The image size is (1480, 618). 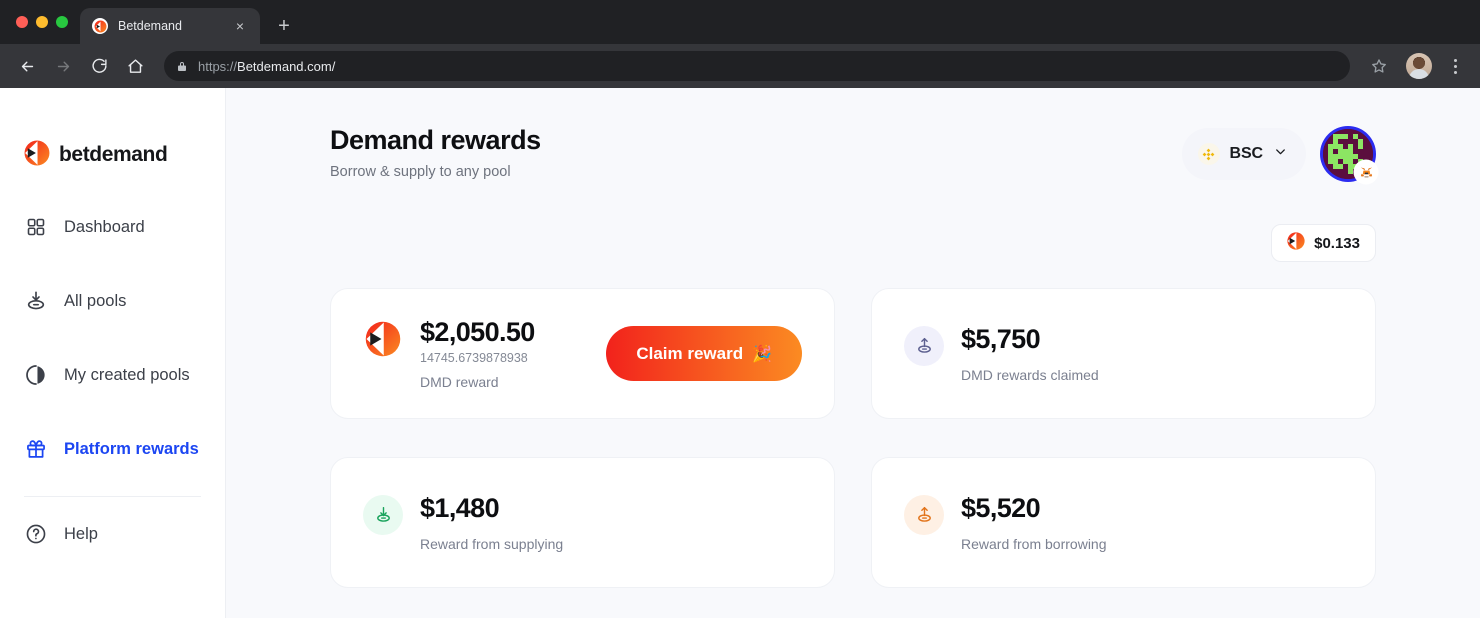 I want to click on sidebar-item-label: All pools, so click(x=95, y=300).